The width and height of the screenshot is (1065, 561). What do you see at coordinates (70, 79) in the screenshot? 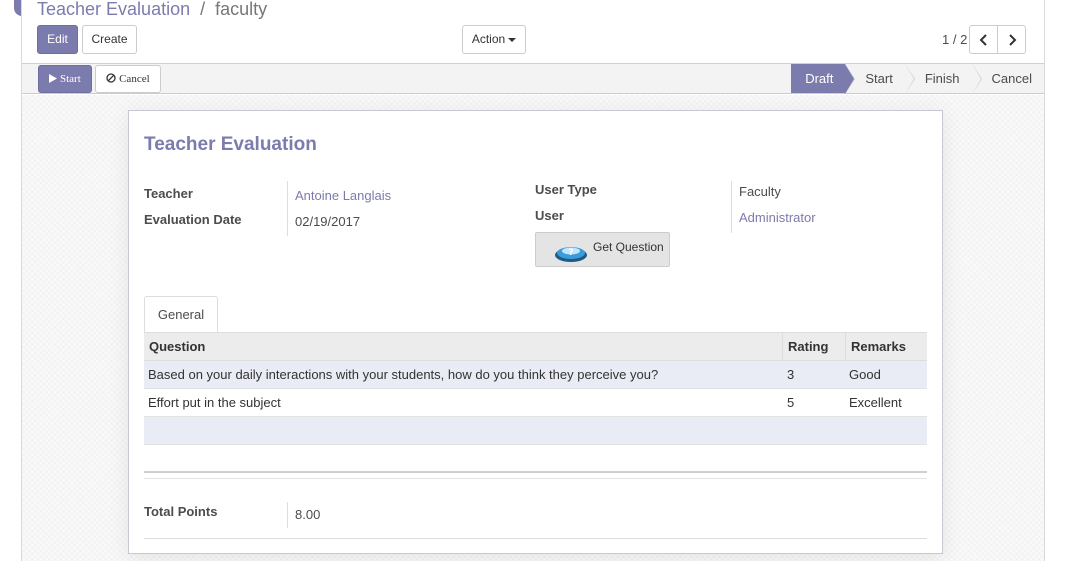
I see `start-button-label: Start` at bounding box center [70, 79].